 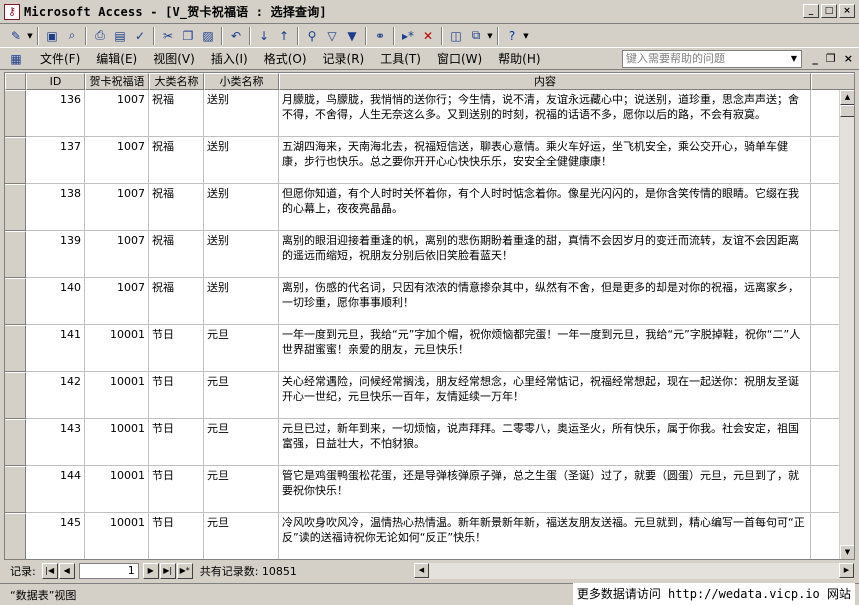 I want to click on menu-edit: 编辑(E), so click(x=116, y=58).